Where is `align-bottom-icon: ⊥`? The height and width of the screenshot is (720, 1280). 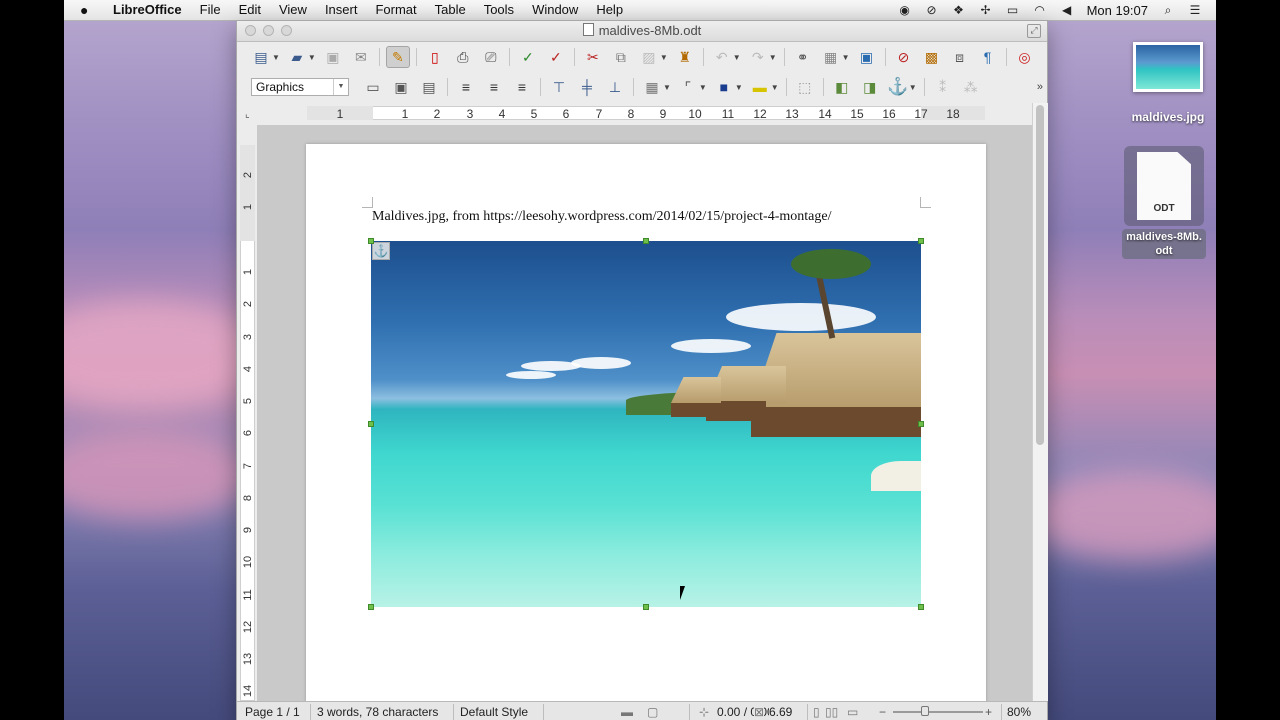 align-bottom-icon: ⊥ is located at coordinates (615, 87).